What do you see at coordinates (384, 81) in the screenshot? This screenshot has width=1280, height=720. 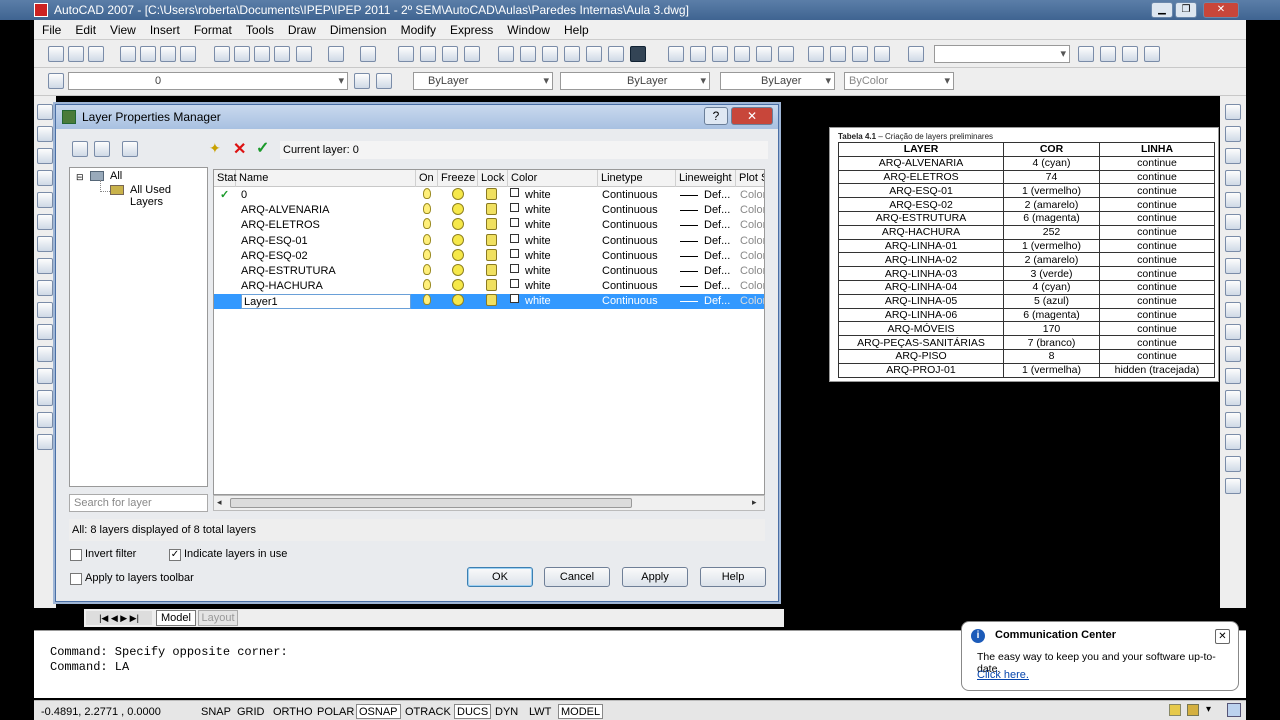 I see `layer-previous-icon` at bounding box center [384, 81].